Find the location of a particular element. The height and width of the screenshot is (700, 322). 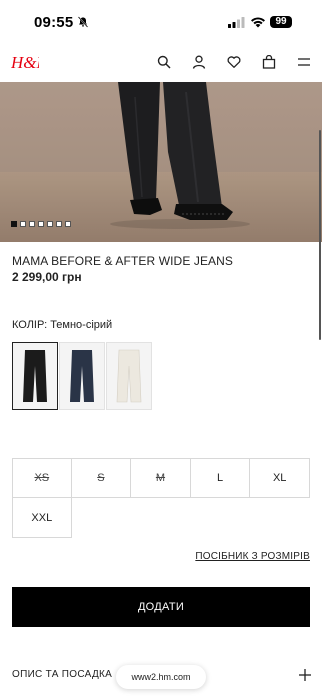

size-option-xl: XL is located at coordinates (280, 478).